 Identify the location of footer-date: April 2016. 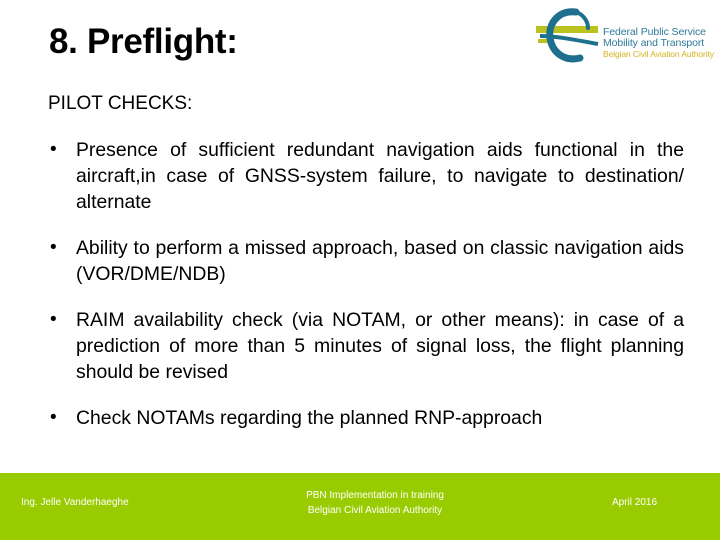
(635, 502).